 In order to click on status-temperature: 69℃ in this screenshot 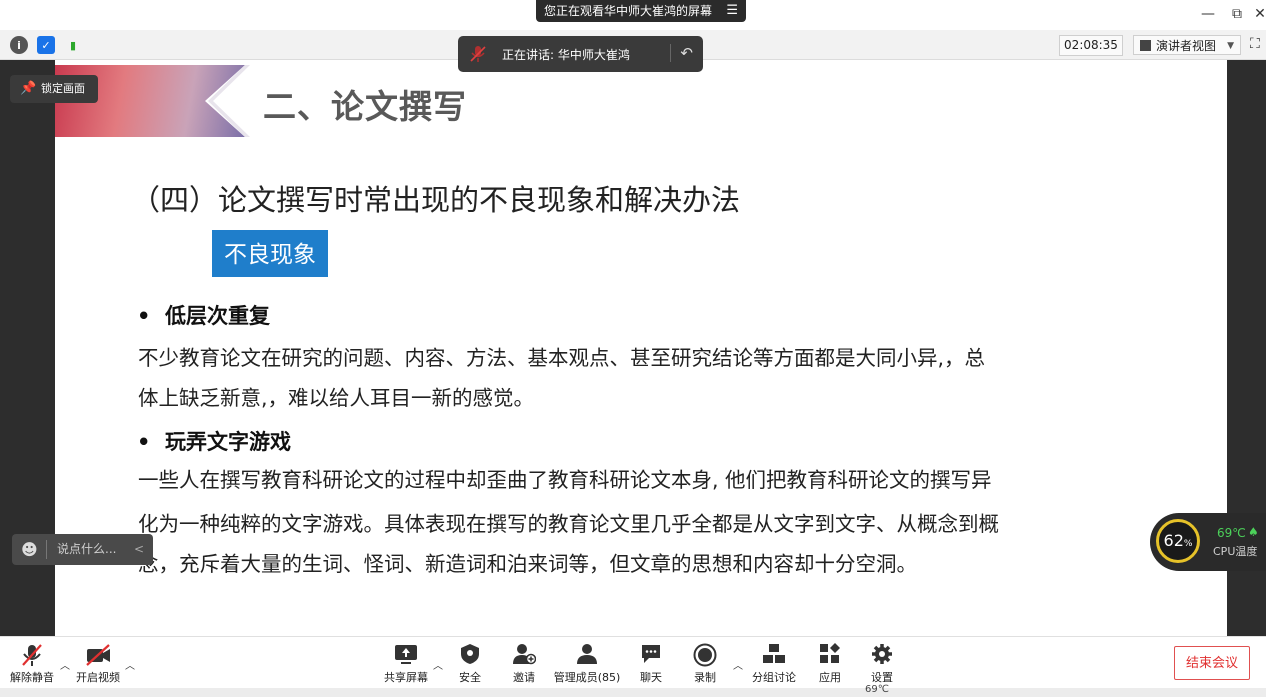, I will do `click(877, 689)`.